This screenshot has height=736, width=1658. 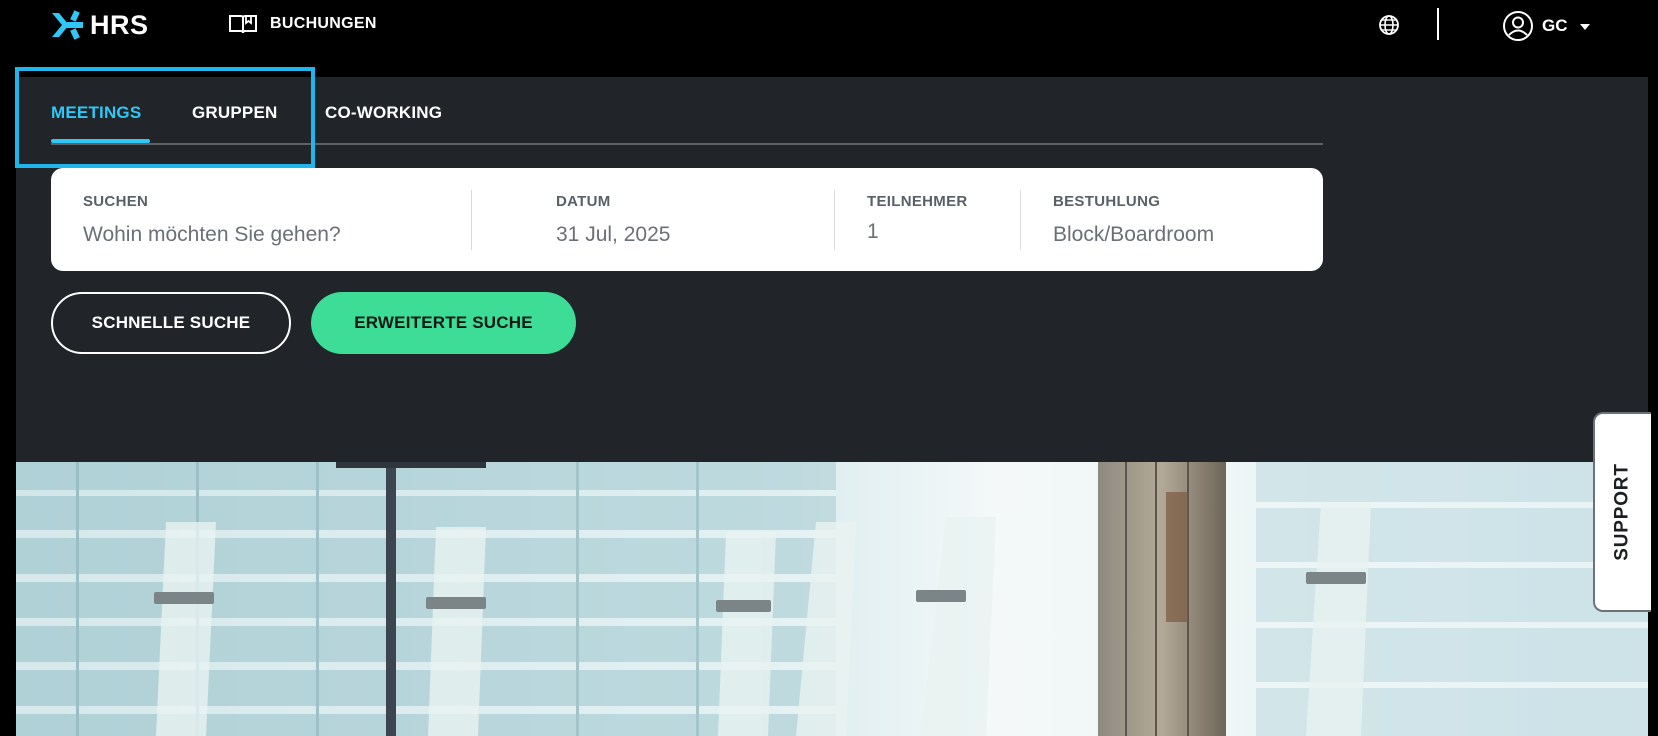 I want to click on language-selector, so click(x=1389, y=27).